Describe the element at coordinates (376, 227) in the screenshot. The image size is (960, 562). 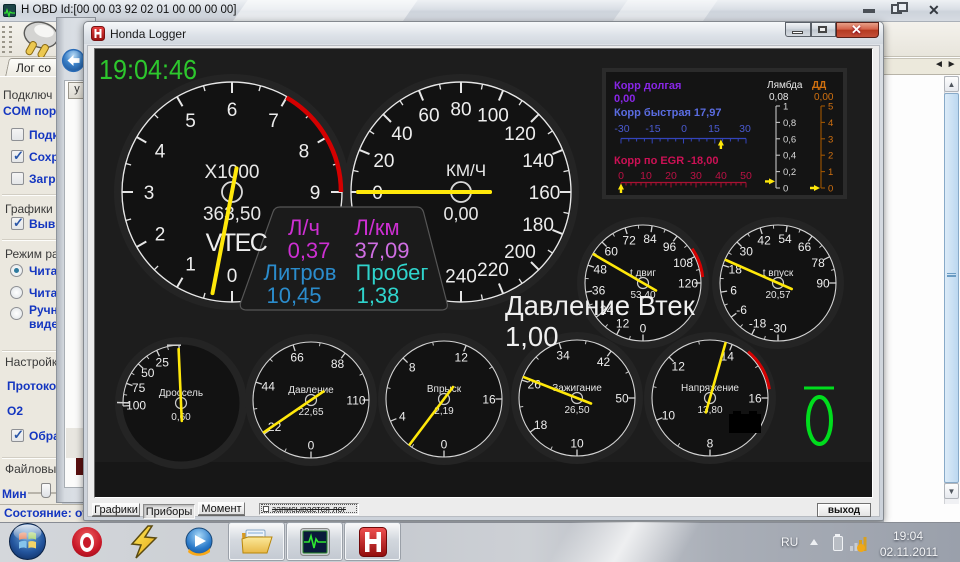
I see `svg-text: Л/км` at that location.